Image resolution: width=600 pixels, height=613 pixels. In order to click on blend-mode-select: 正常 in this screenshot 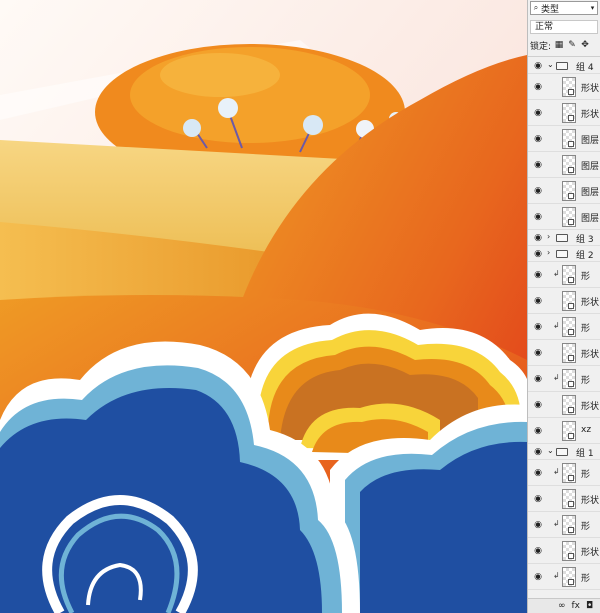, I will do `click(564, 27)`.